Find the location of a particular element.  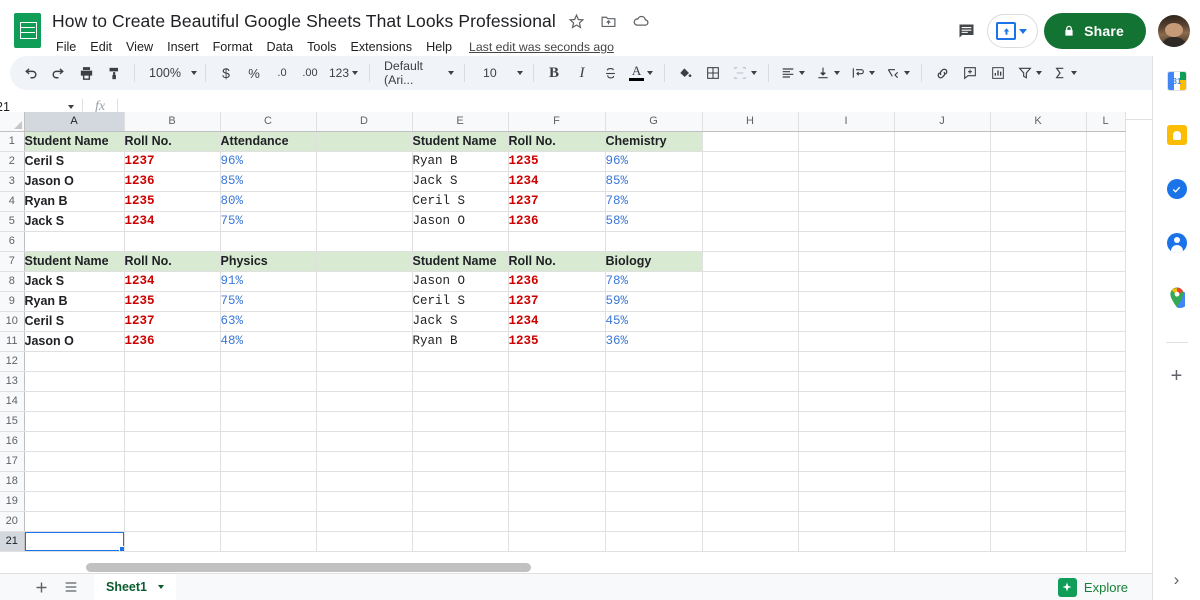

cell-D8 is located at coordinates (364, 281).